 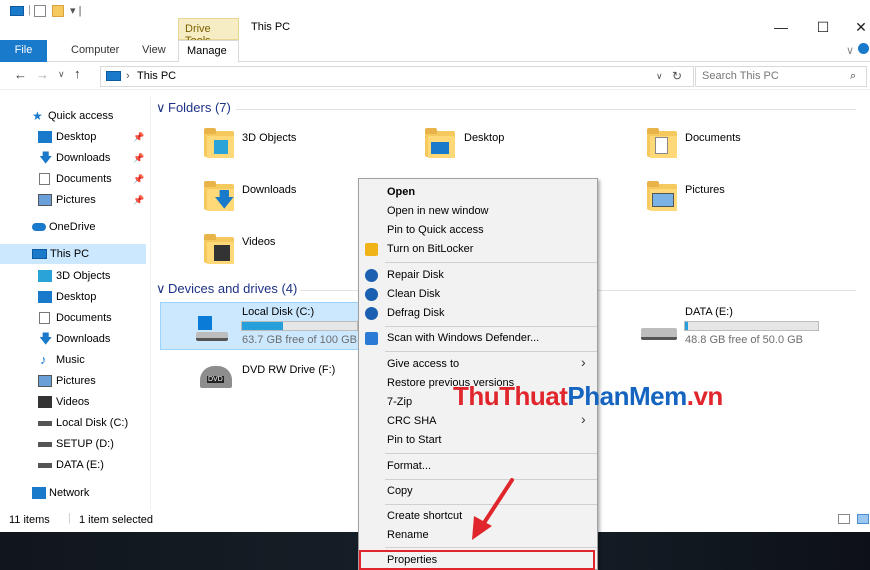 What do you see at coordinates (288, 370) in the screenshot?
I see `drive-f-name: DVD RW Drive (F:)` at bounding box center [288, 370].